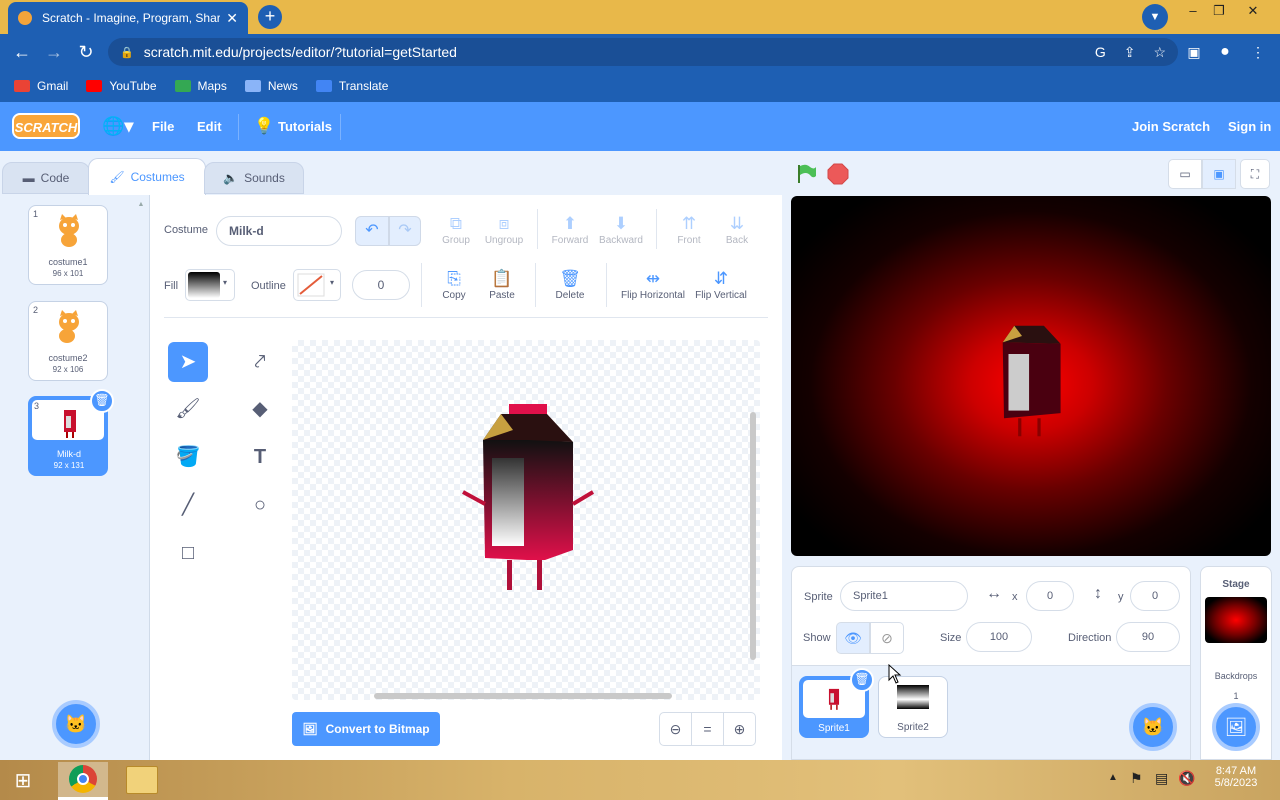 This screenshot has width=1280, height=800. Describe the element at coordinates (317, 285) in the screenshot. I see `outline-color-picker: ▾` at that location.